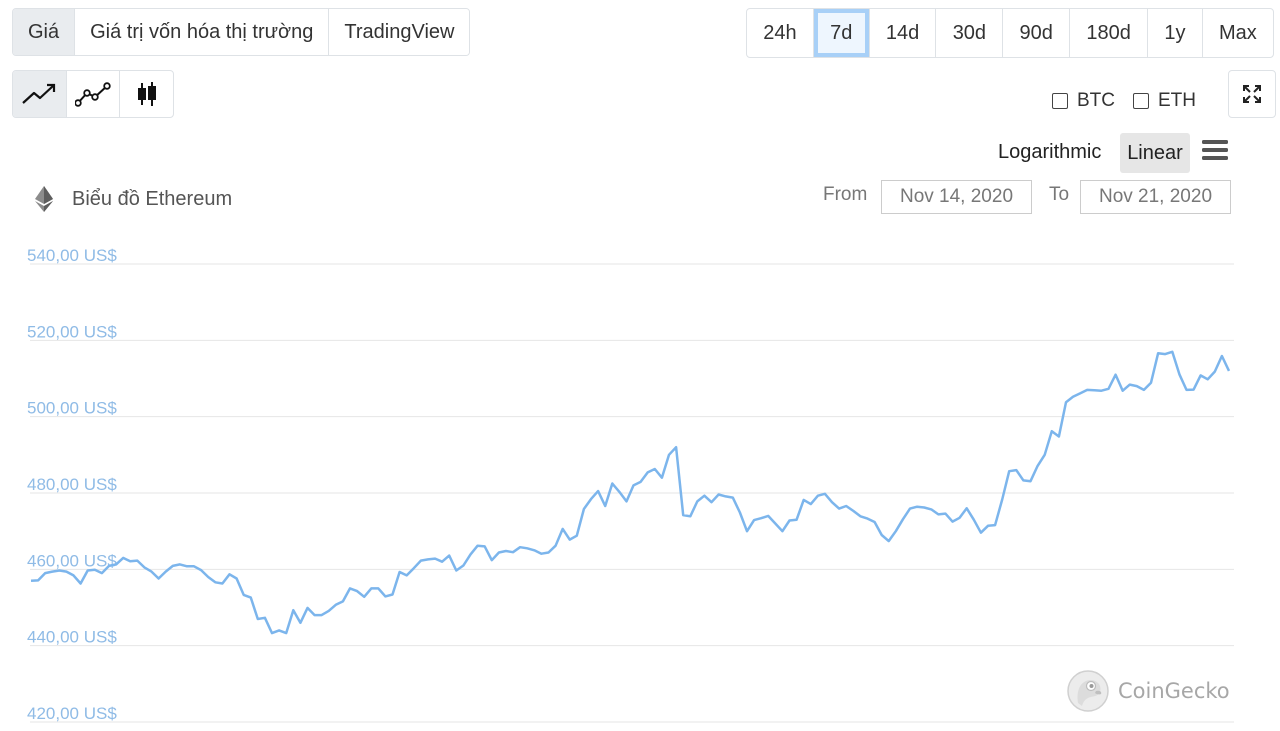 Image resolution: width=1280 pixels, height=731 pixels. Describe the element at coordinates (72, 637) in the screenshot. I see `y-tick-label: 440,00 US$` at that location.